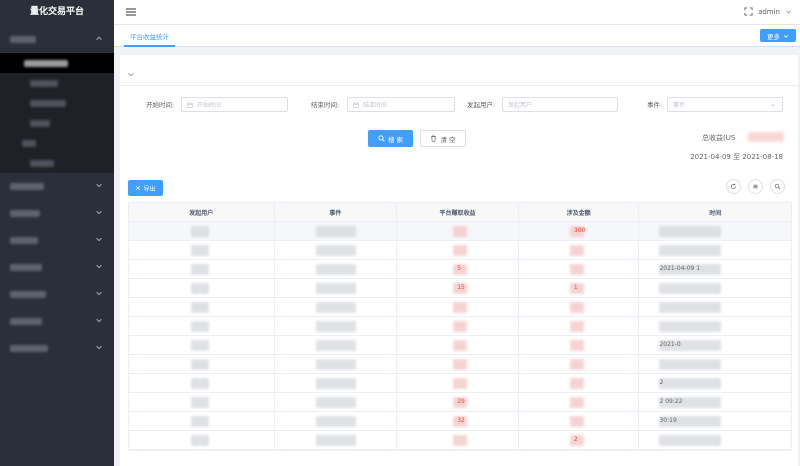  What do you see at coordinates (460, 288) in the screenshot?
I see `table-row: 15 1` at bounding box center [460, 288].